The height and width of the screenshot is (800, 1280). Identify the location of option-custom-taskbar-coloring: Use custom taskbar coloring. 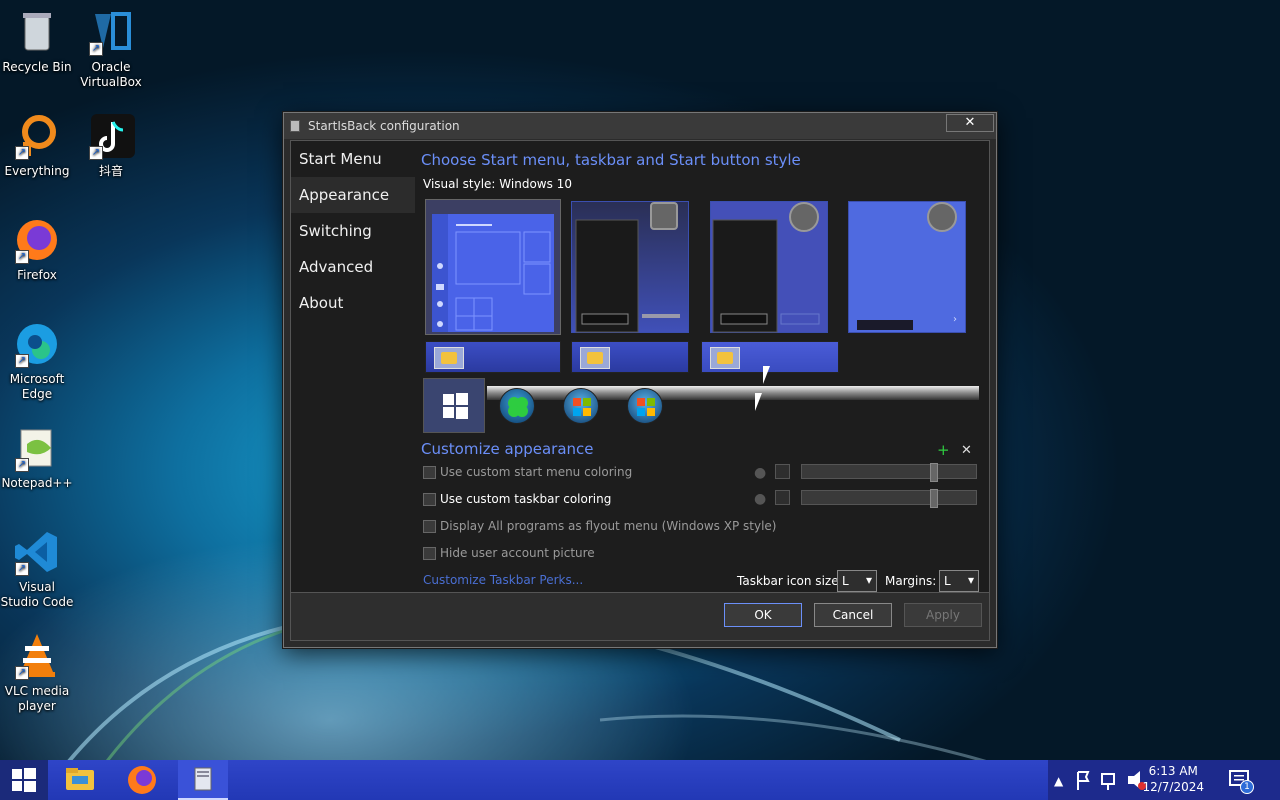
(517, 499).